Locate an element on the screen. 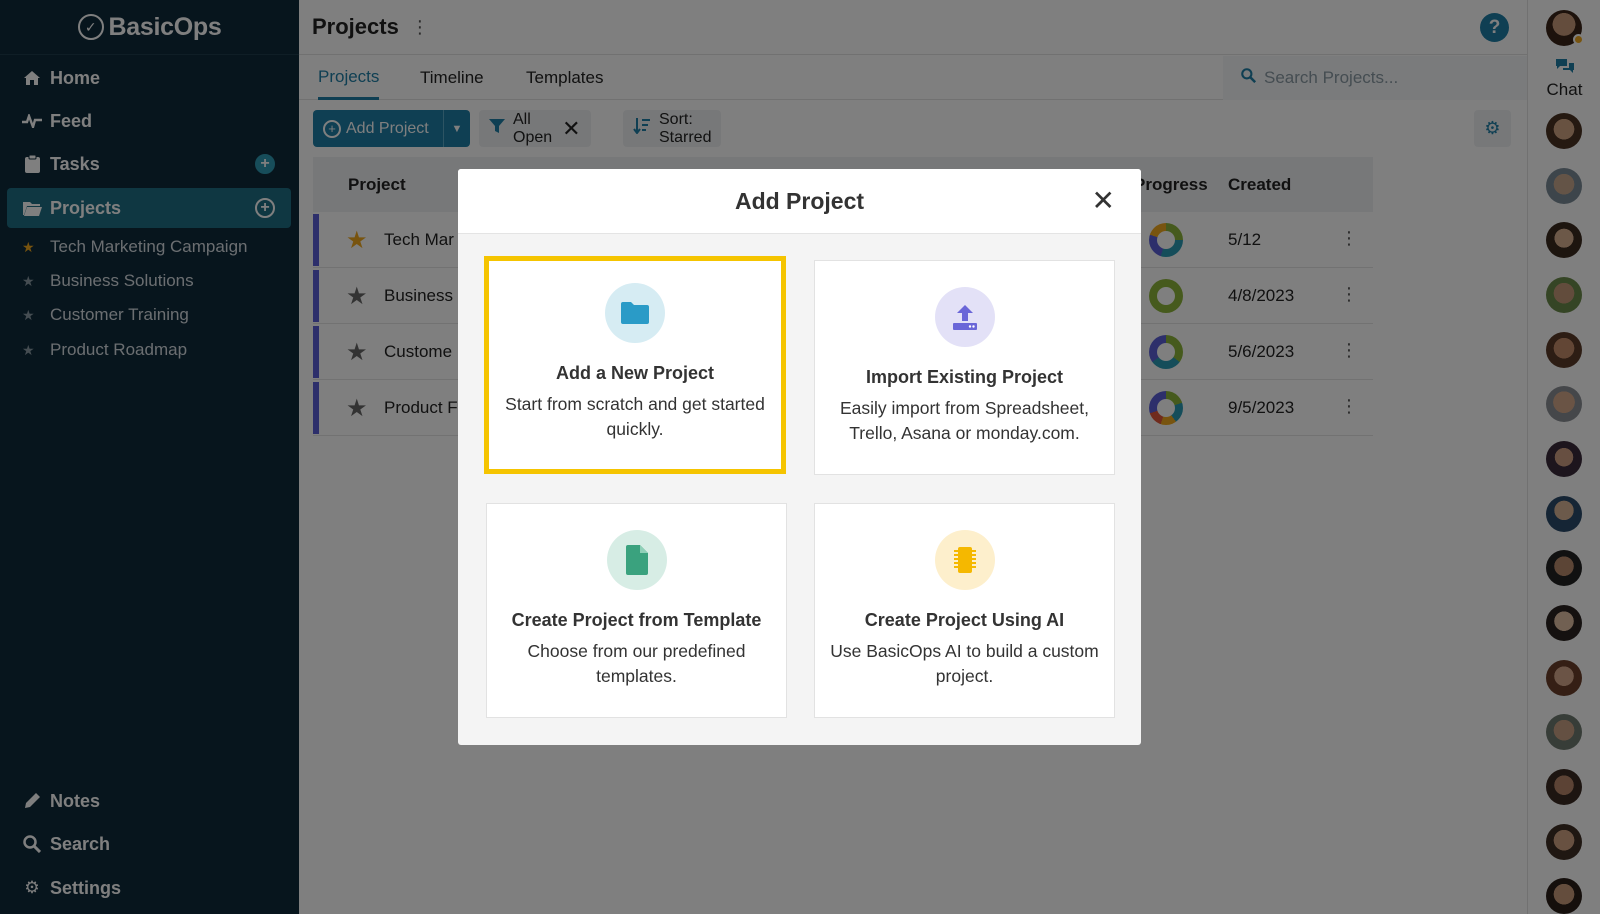  upload-icon is located at coordinates (964, 317).